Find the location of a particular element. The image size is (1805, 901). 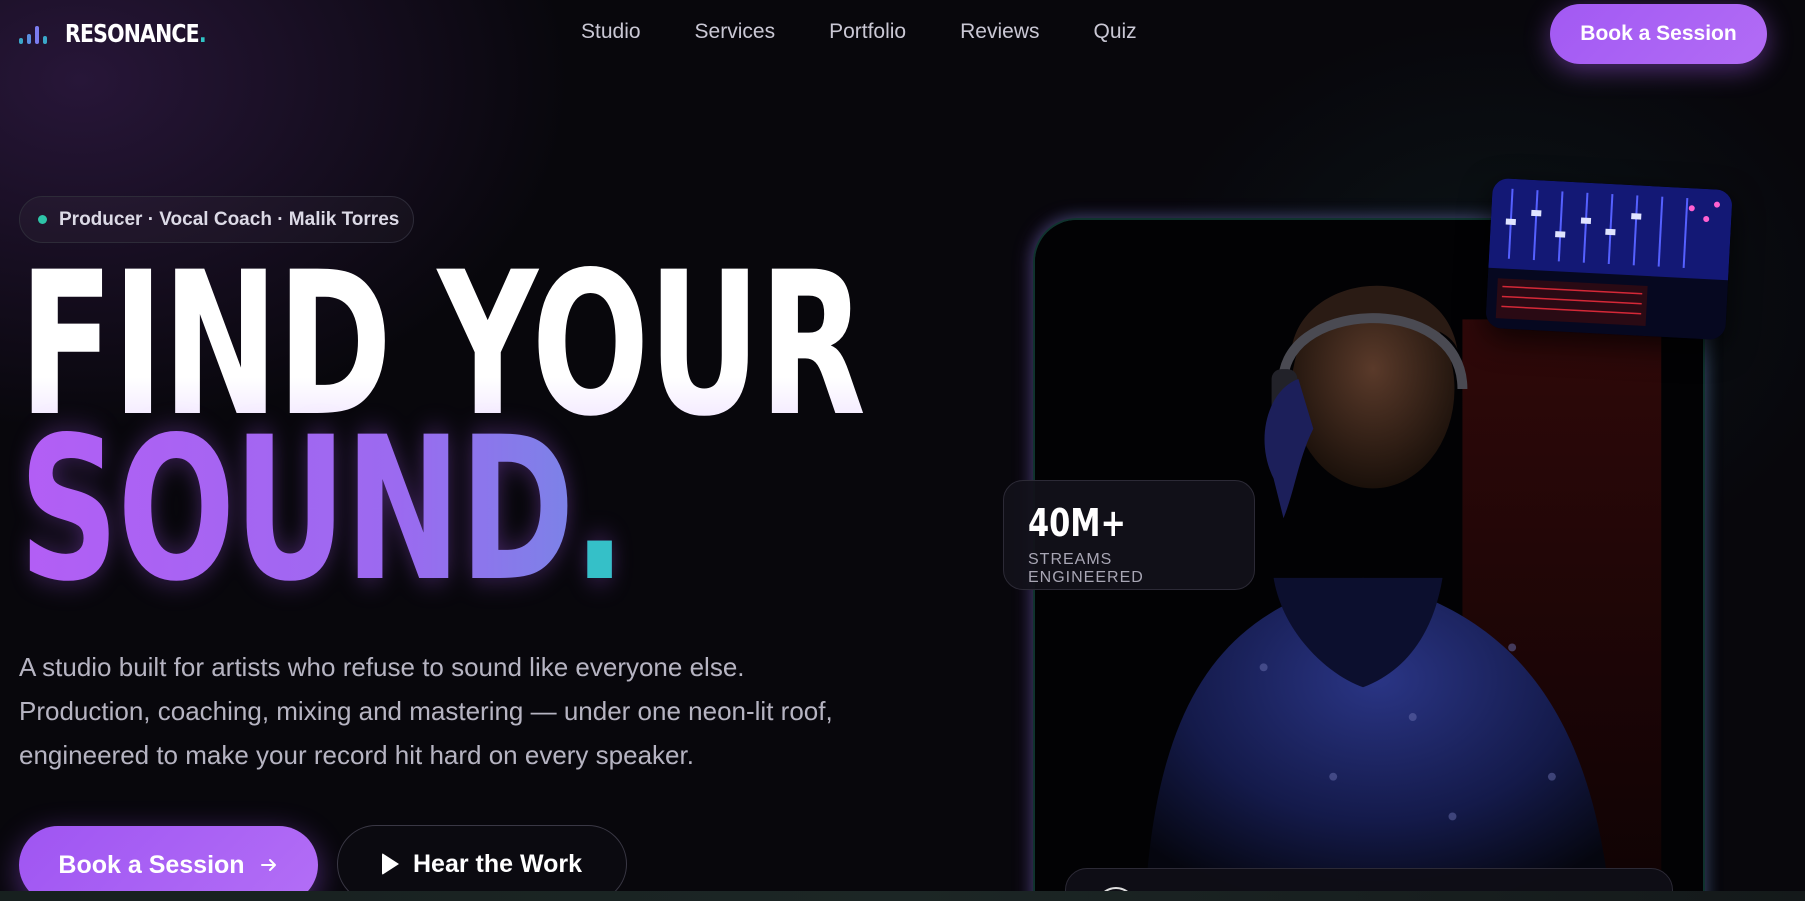

bottom-edge-strip is located at coordinates (902, 896).